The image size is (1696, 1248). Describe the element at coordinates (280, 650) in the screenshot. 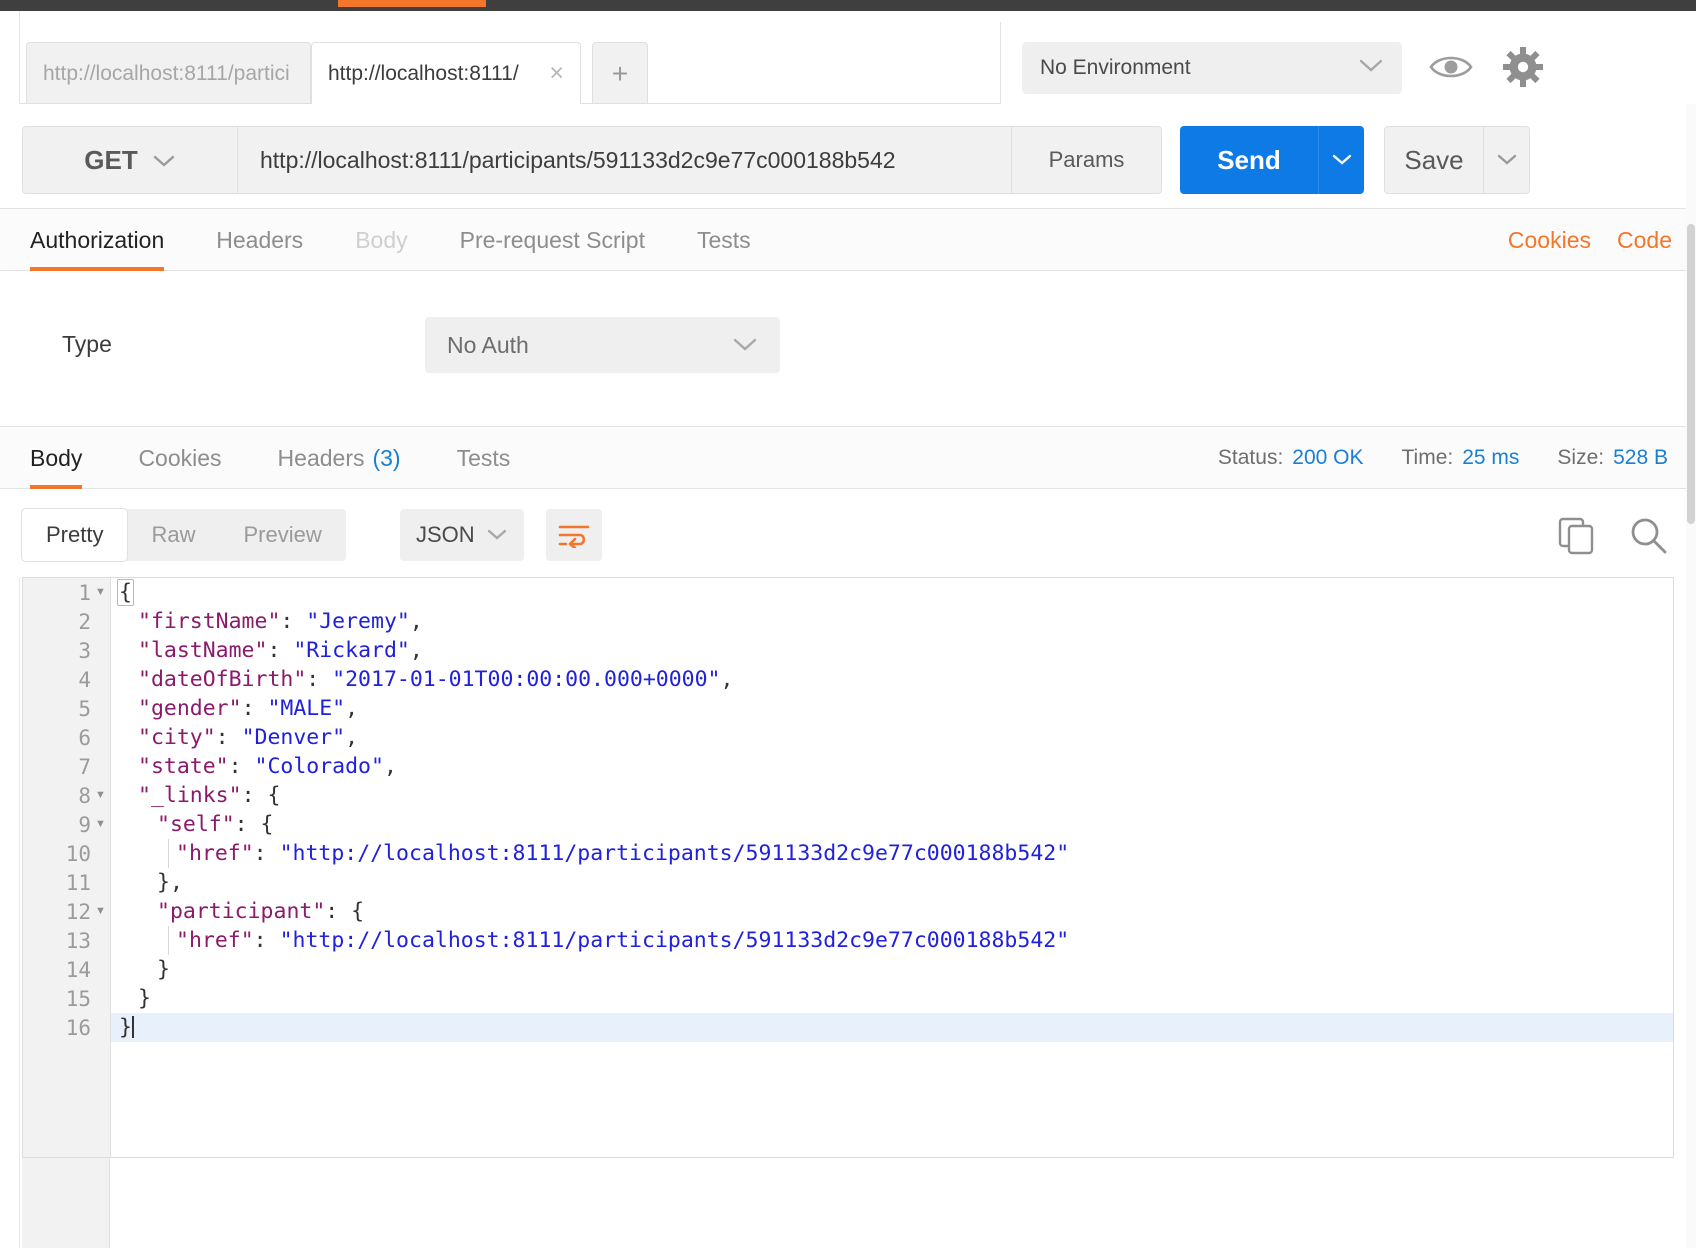

I see `code-line-text: "lastName": "Rickard",` at that location.